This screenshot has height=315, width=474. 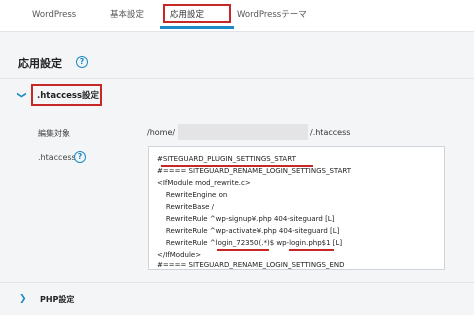 I want to click on htaccess-label: .htaccess, so click(x=57, y=157).